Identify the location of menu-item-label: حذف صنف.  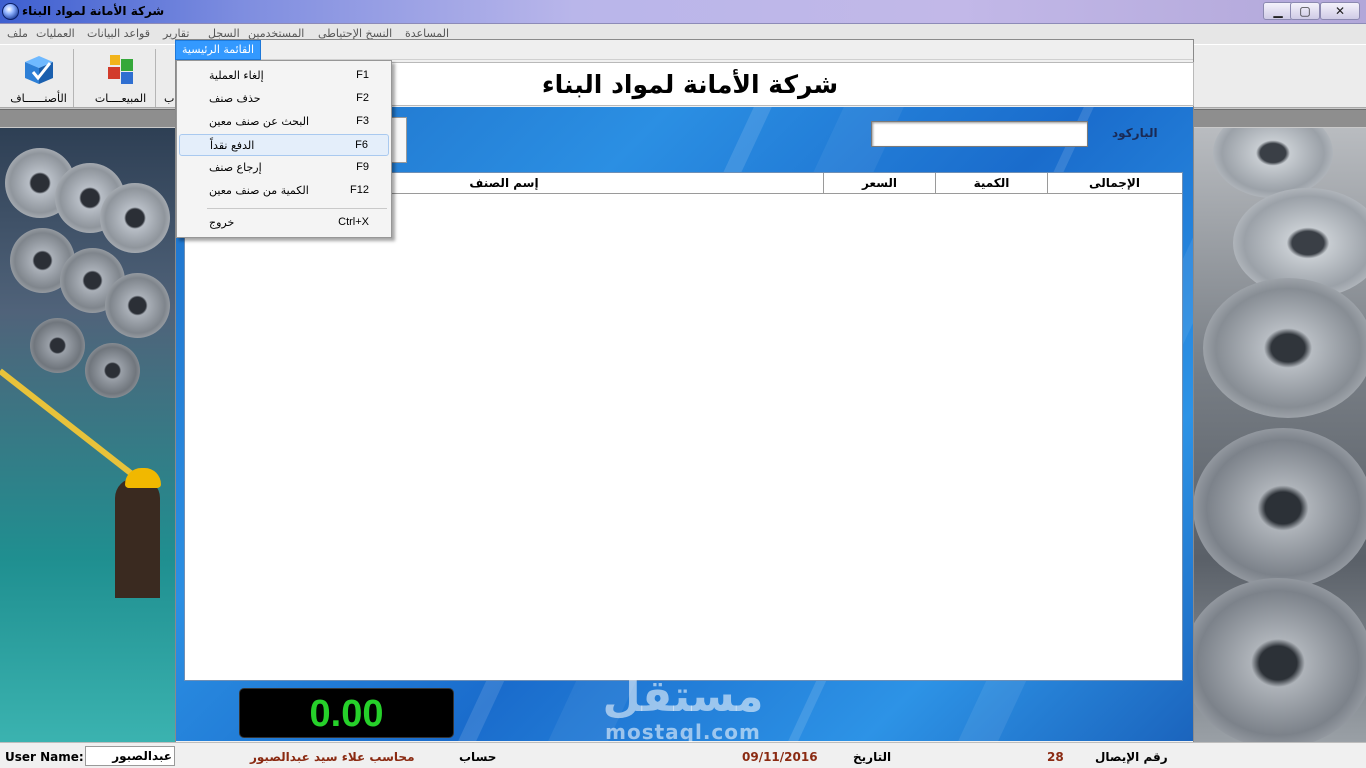
(235, 98).